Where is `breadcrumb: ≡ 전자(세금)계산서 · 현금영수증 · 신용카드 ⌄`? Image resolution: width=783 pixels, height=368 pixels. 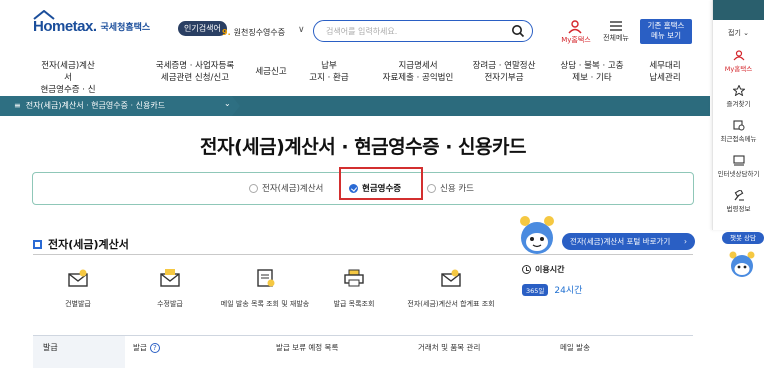
breadcrumb: ≡ 전자(세금)계산서 · 현금영수증 · 신용카드 ⌄ is located at coordinates (355, 106).